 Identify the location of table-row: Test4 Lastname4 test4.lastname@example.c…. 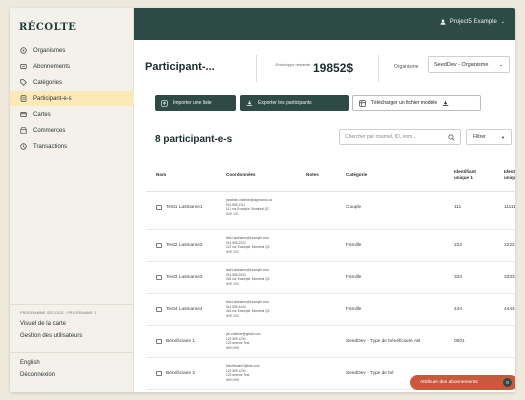
(330, 310).